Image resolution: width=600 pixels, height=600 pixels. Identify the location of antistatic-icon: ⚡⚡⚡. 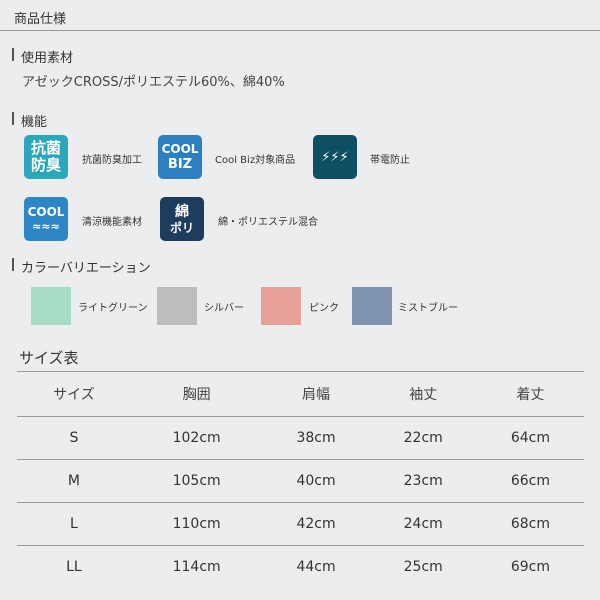
(335, 157).